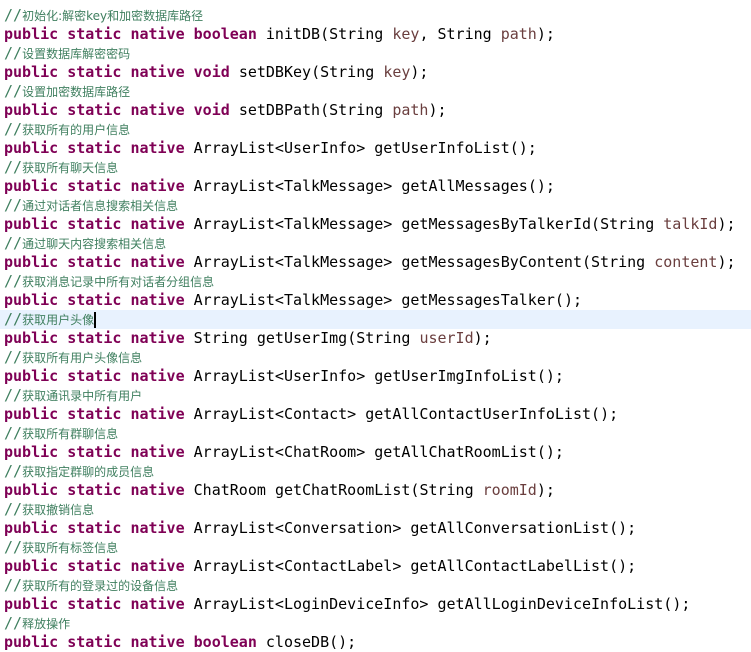 This screenshot has height=652, width=751. Describe the element at coordinates (446, 338) in the screenshot. I see `param-name: userId` at that location.